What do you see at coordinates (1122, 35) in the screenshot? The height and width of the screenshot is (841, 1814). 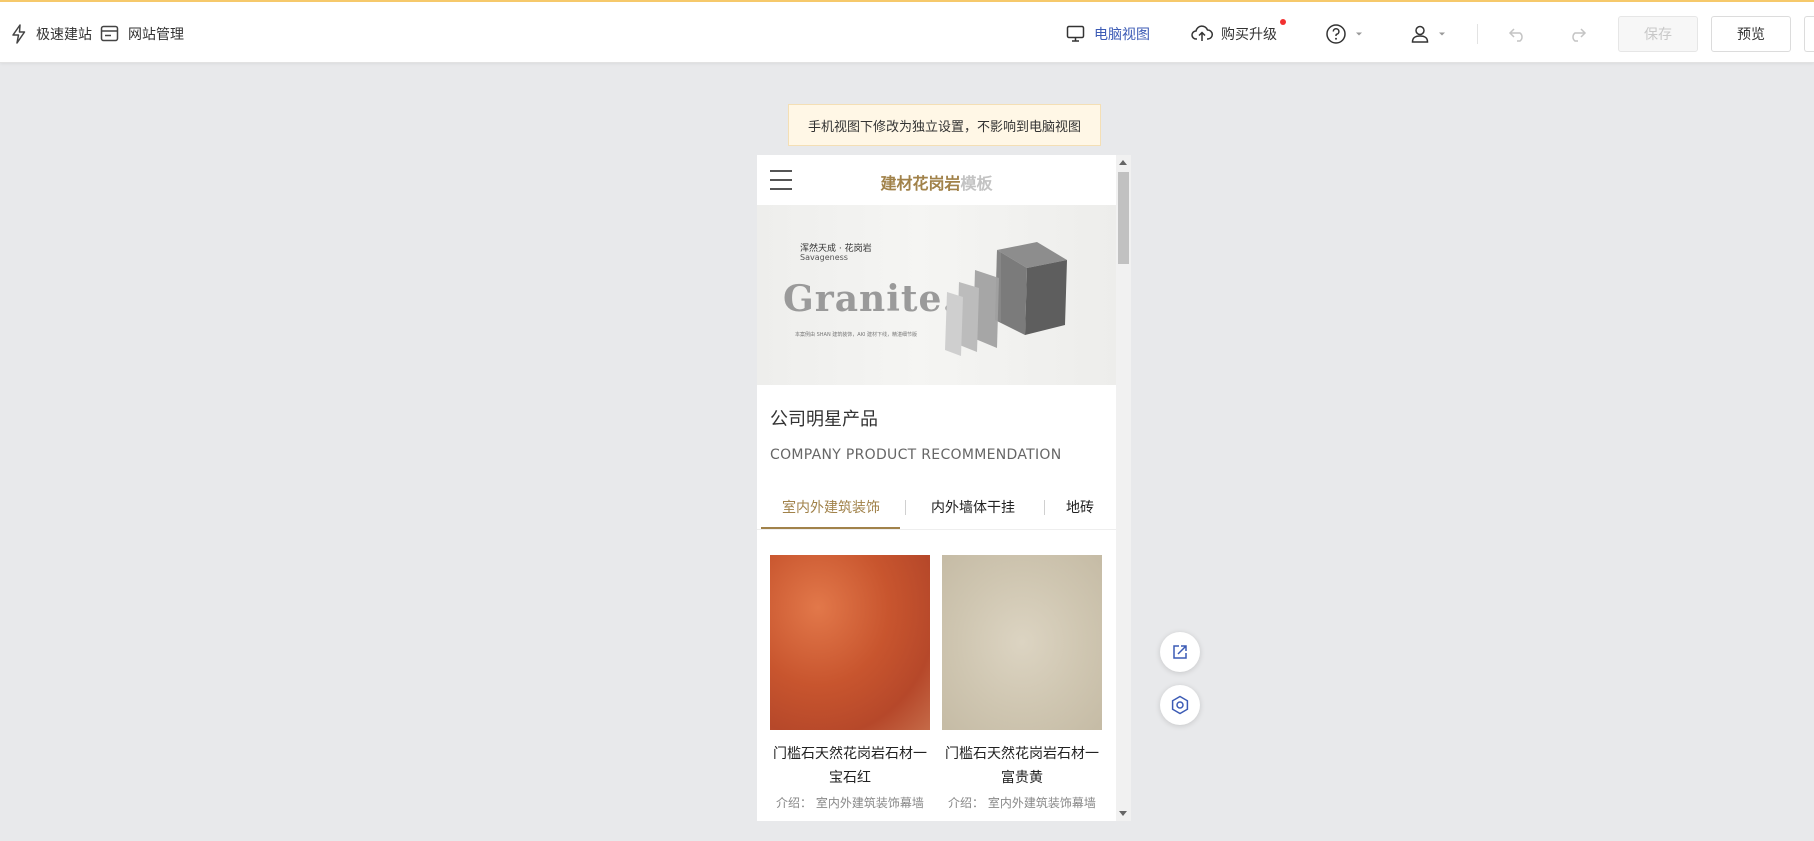 I see `desktop-view-label: 电脑视图` at bounding box center [1122, 35].